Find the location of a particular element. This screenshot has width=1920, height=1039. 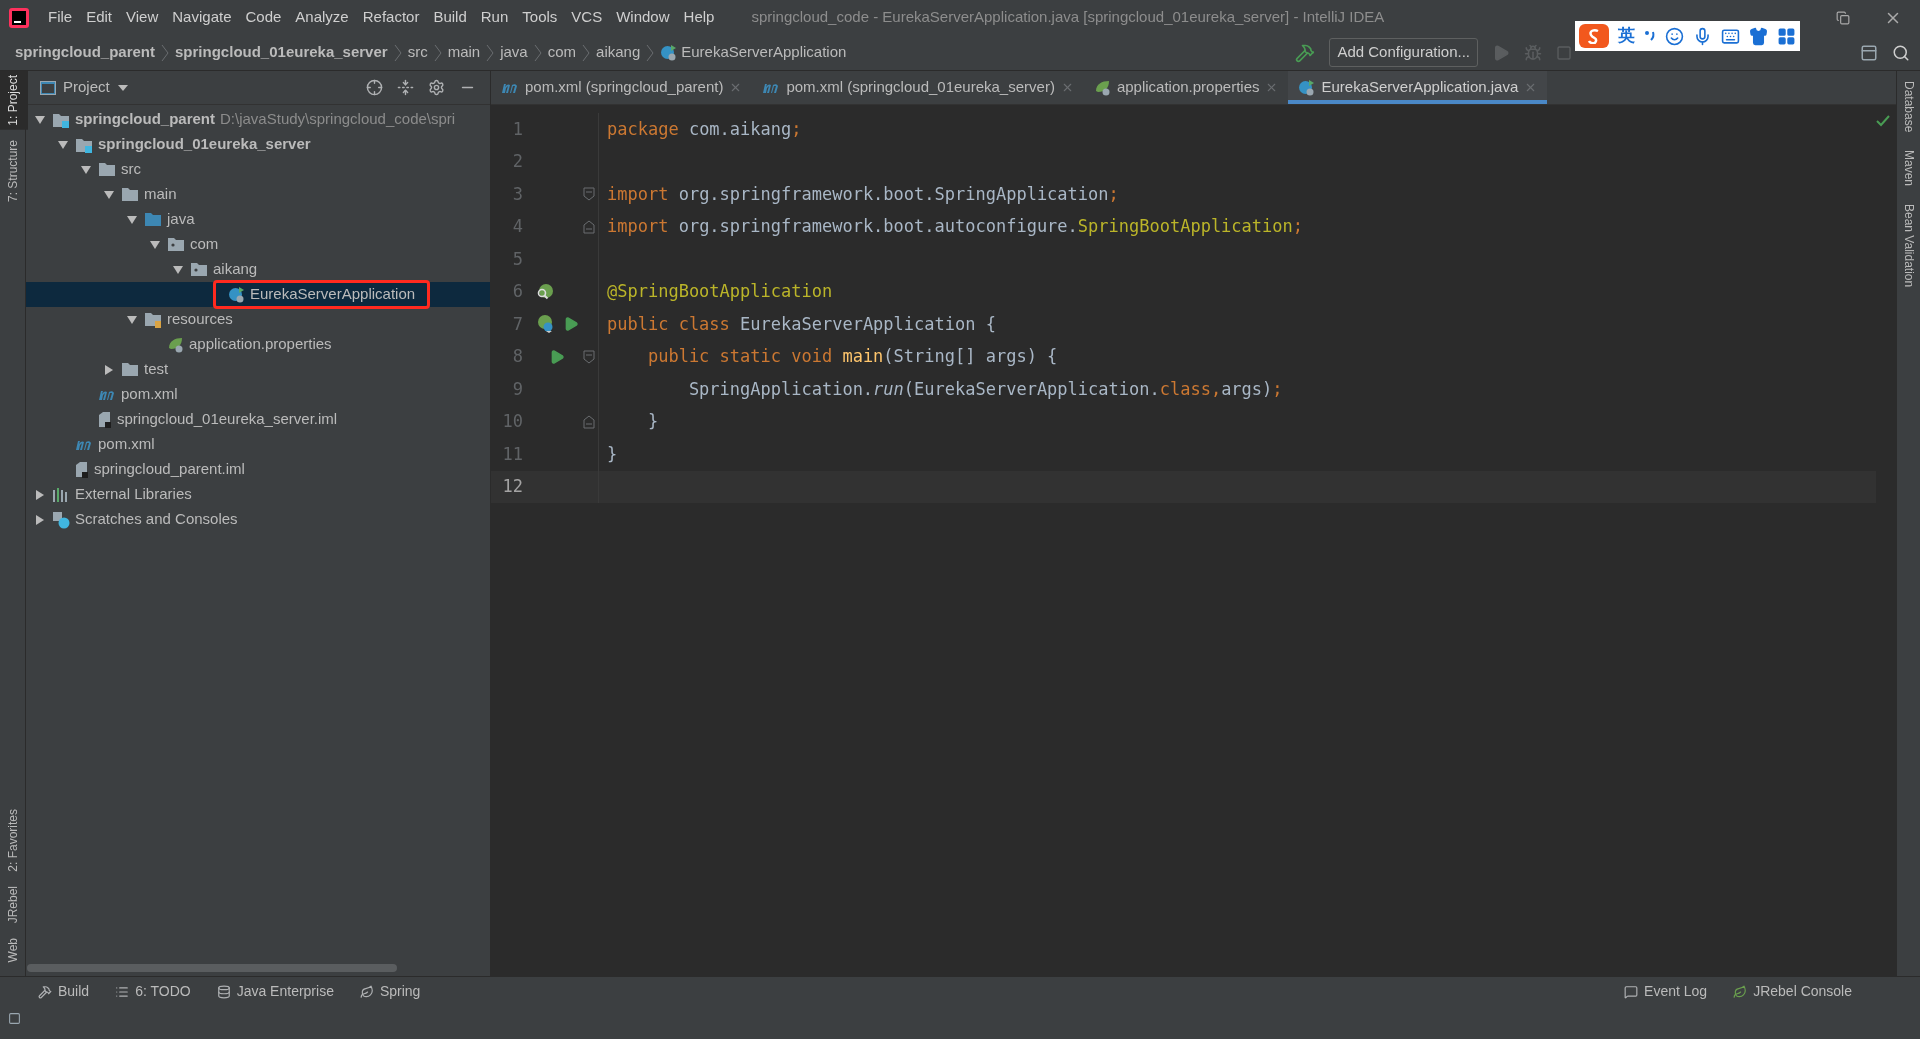

tree-row: com is located at coordinates (258, 244).